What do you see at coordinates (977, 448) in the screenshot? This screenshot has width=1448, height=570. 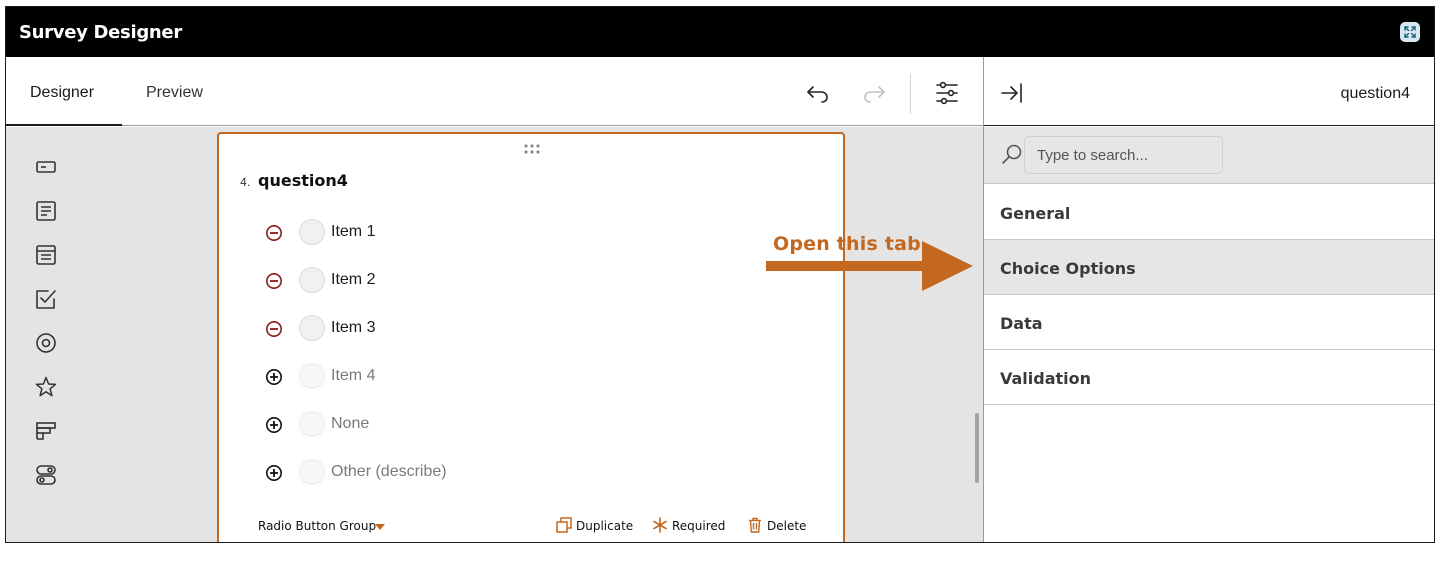 I see `canvas-scrollbar` at bounding box center [977, 448].